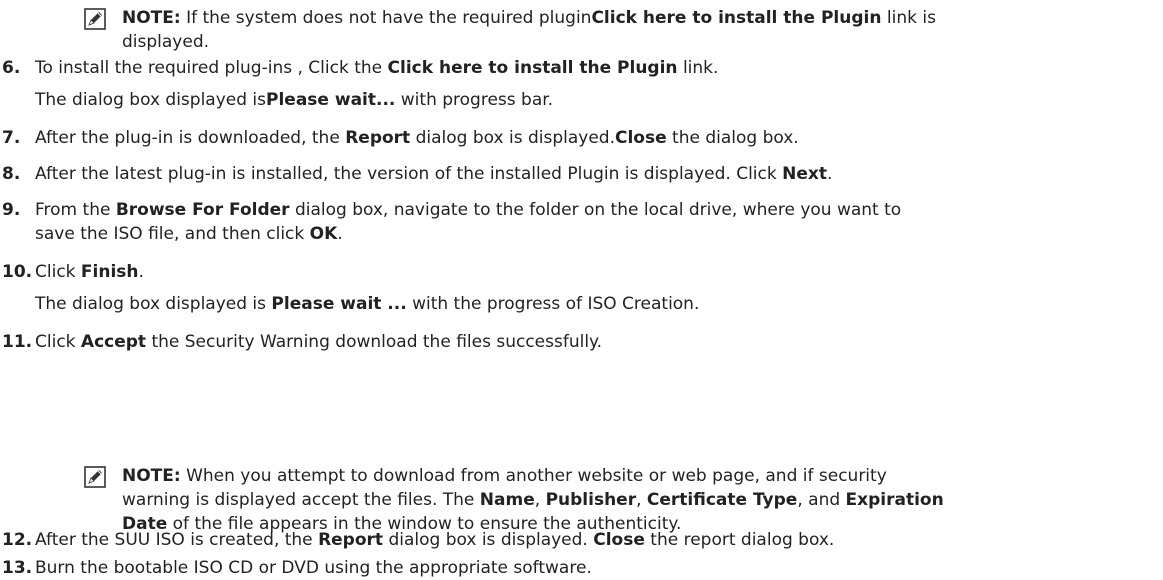 This screenshot has width=1163, height=580. I want to click on step-text: with the progress of ISO Creation., so click(553, 304).